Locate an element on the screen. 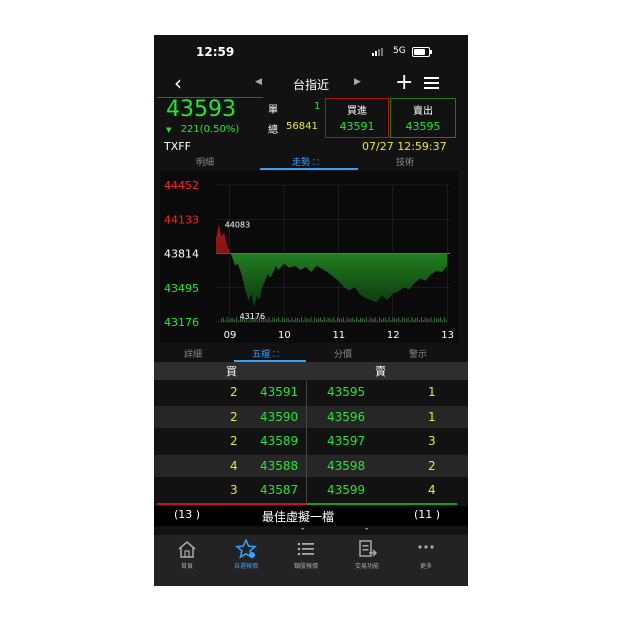 The image size is (620, 620). bid-quantity: 4 is located at coordinates (234, 465).